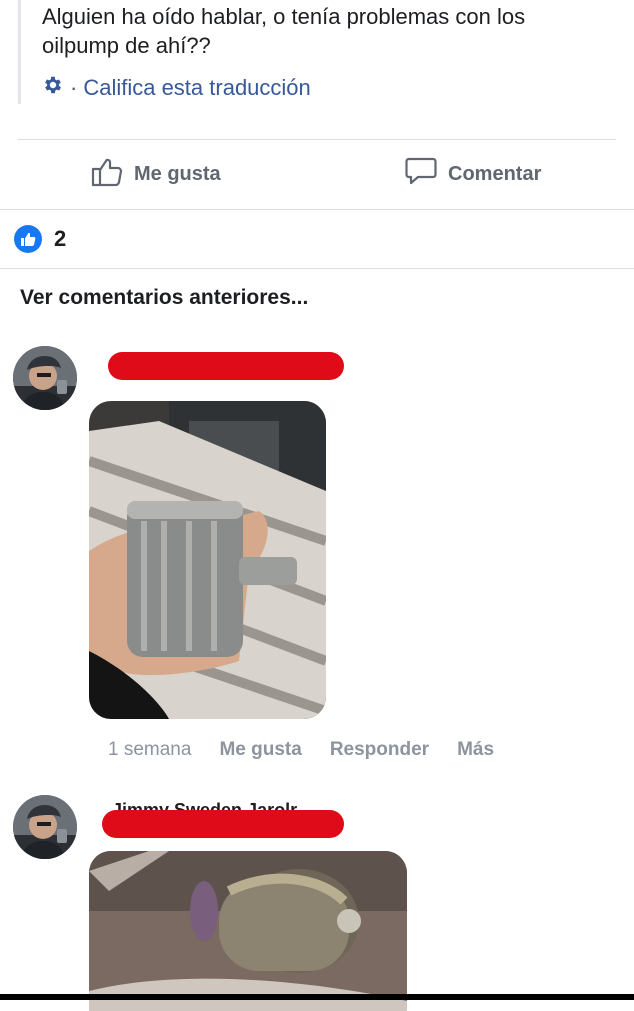 The image size is (634, 1011). I want to click on like-button: Me gusta, so click(155, 174).